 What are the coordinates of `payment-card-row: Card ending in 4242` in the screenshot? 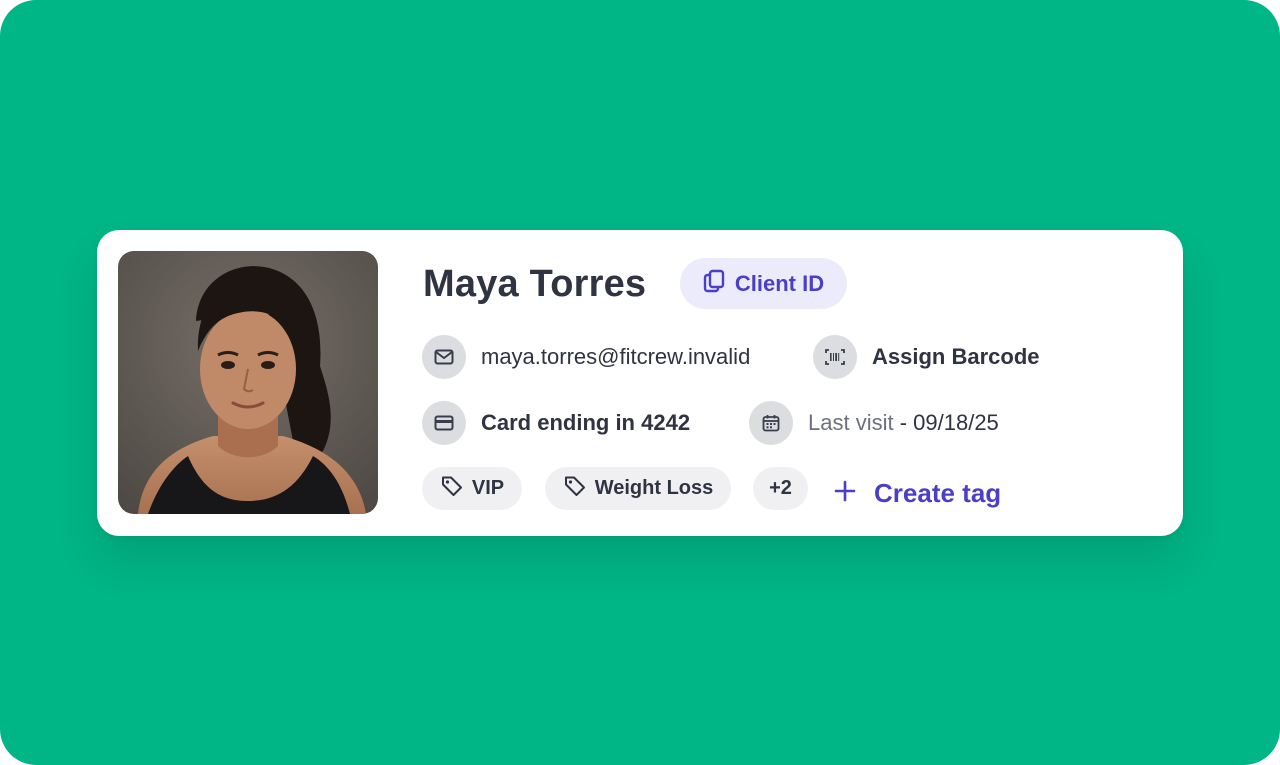 It's located at (556, 423).